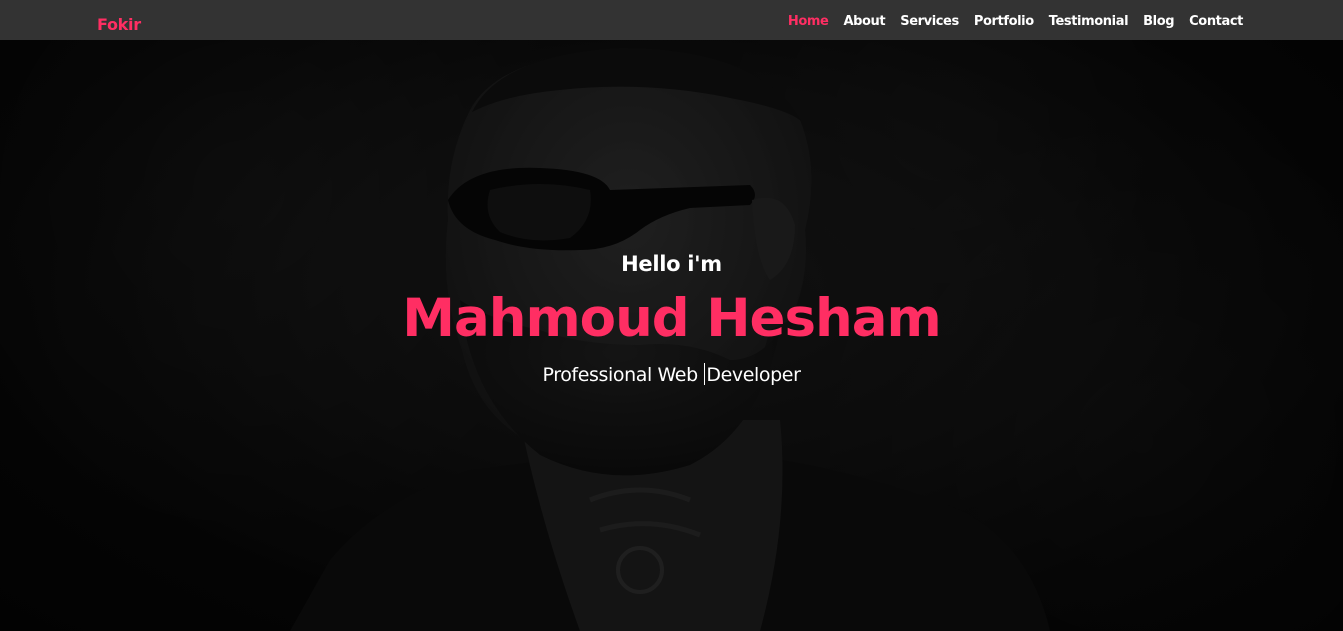 The height and width of the screenshot is (631, 1343). I want to click on hero-role: Professional Web Developer, so click(671, 374).